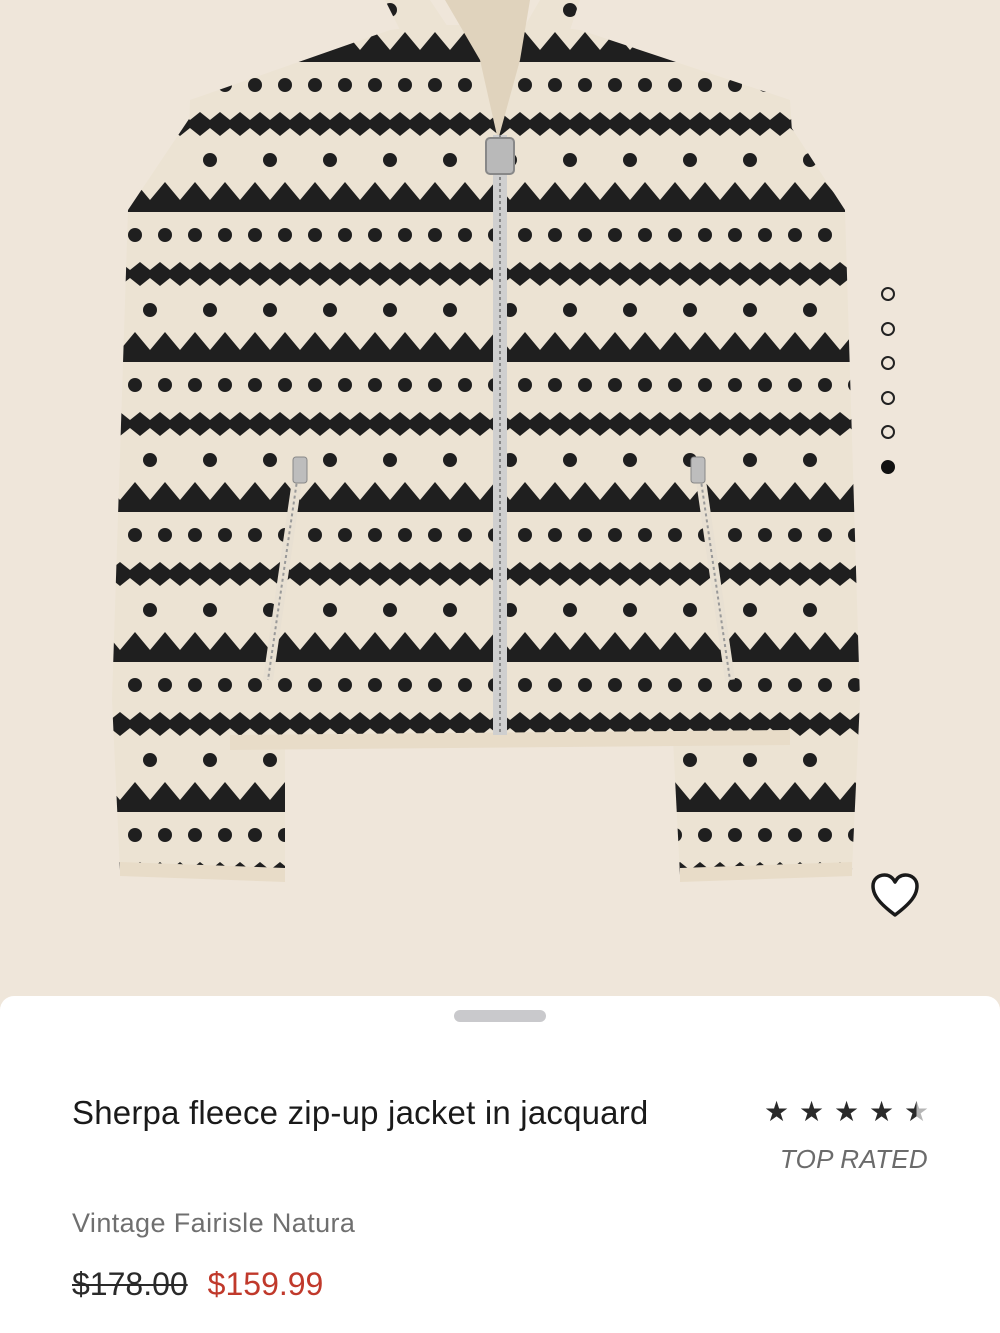 This screenshot has width=1000, height=1333. I want to click on price-block: $178.00 $159.99, so click(197, 1284).